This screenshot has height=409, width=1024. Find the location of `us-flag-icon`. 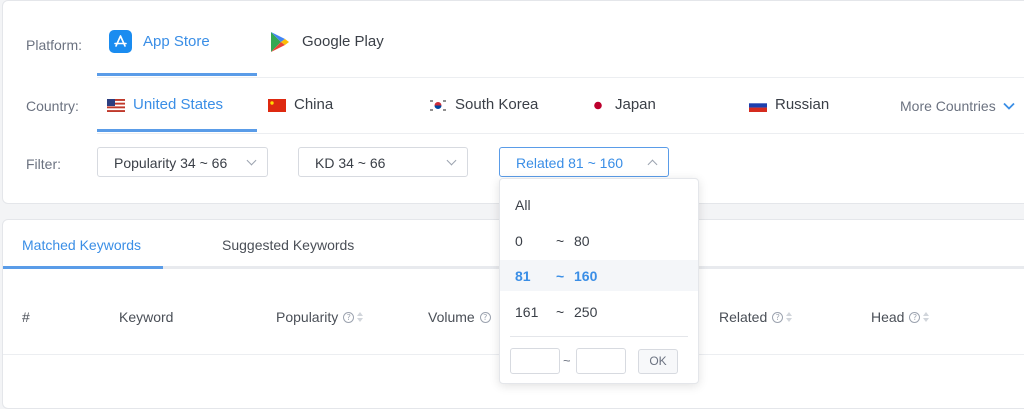

us-flag-icon is located at coordinates (116, 105).